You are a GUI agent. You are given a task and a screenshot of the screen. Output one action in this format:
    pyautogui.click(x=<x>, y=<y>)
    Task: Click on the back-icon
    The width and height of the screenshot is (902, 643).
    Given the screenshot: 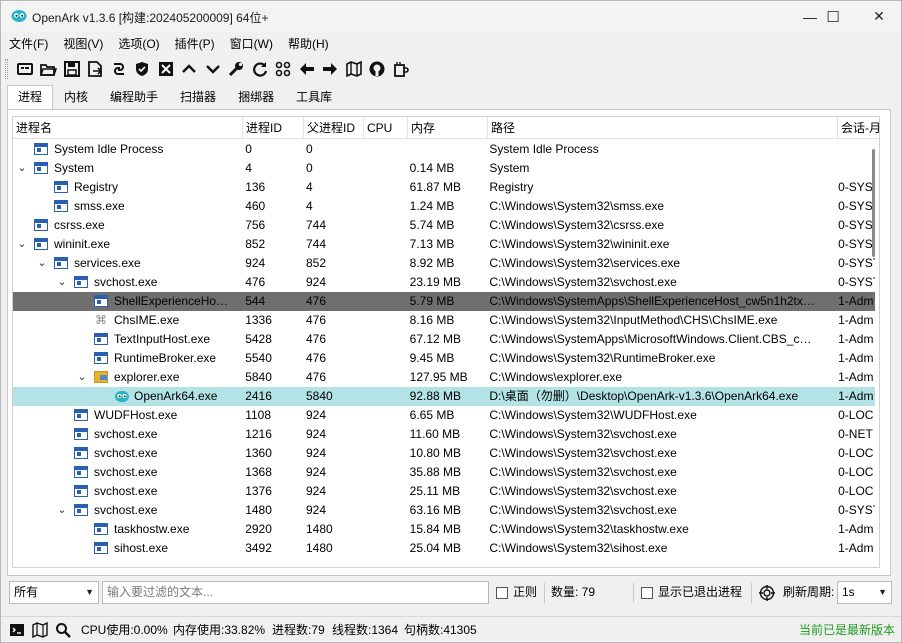 What is the action you would take?
    pyautogui.click(x=307, y=69)
    